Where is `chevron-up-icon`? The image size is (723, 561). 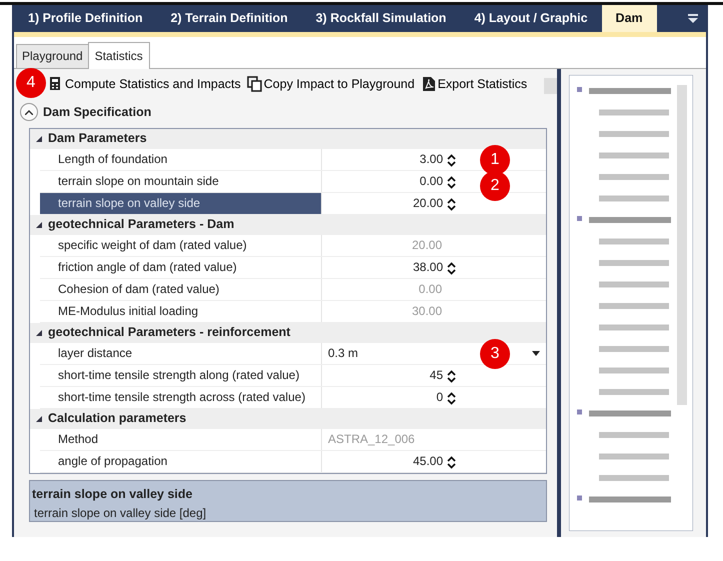 chevron-up-icon is located at coordinates (29, 112).